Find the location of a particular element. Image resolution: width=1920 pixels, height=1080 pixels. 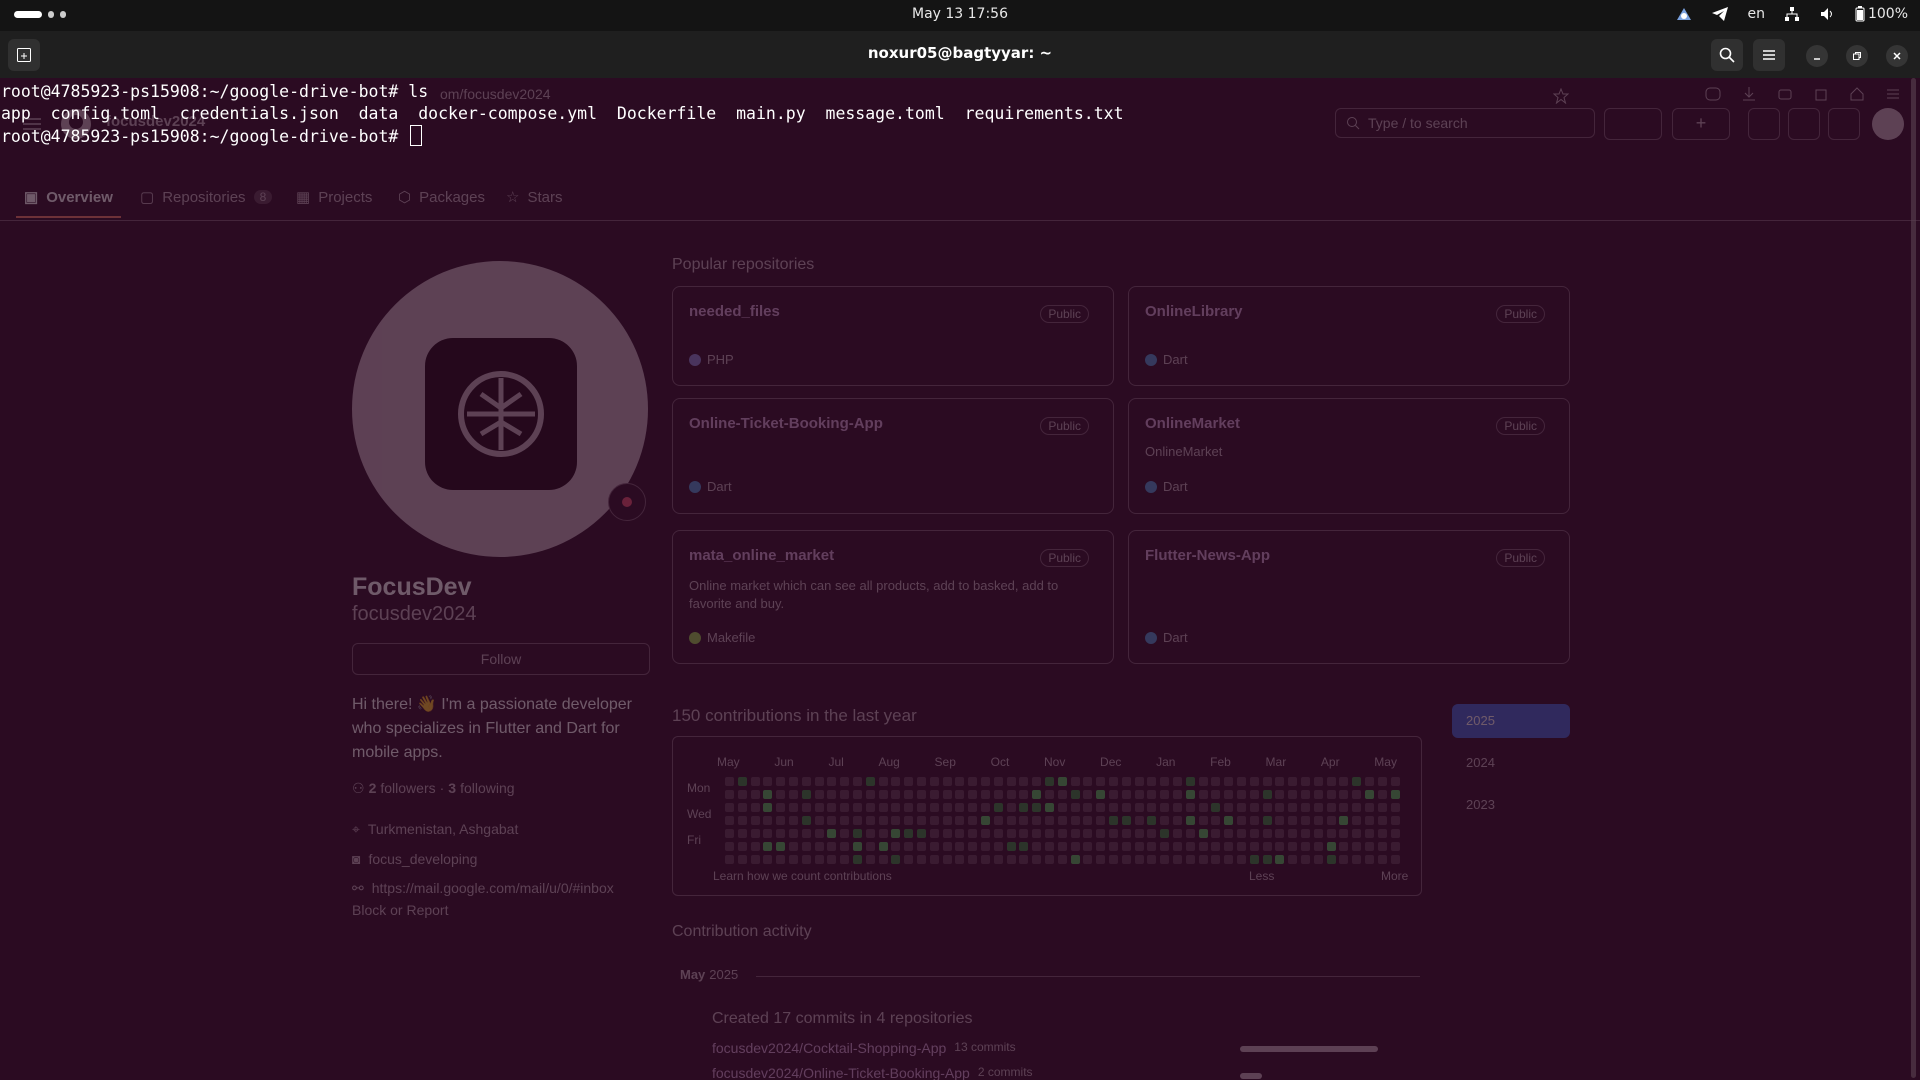

activity-summary: Created 17 commits in 4 repositories is located at coordinates (842, 1018).